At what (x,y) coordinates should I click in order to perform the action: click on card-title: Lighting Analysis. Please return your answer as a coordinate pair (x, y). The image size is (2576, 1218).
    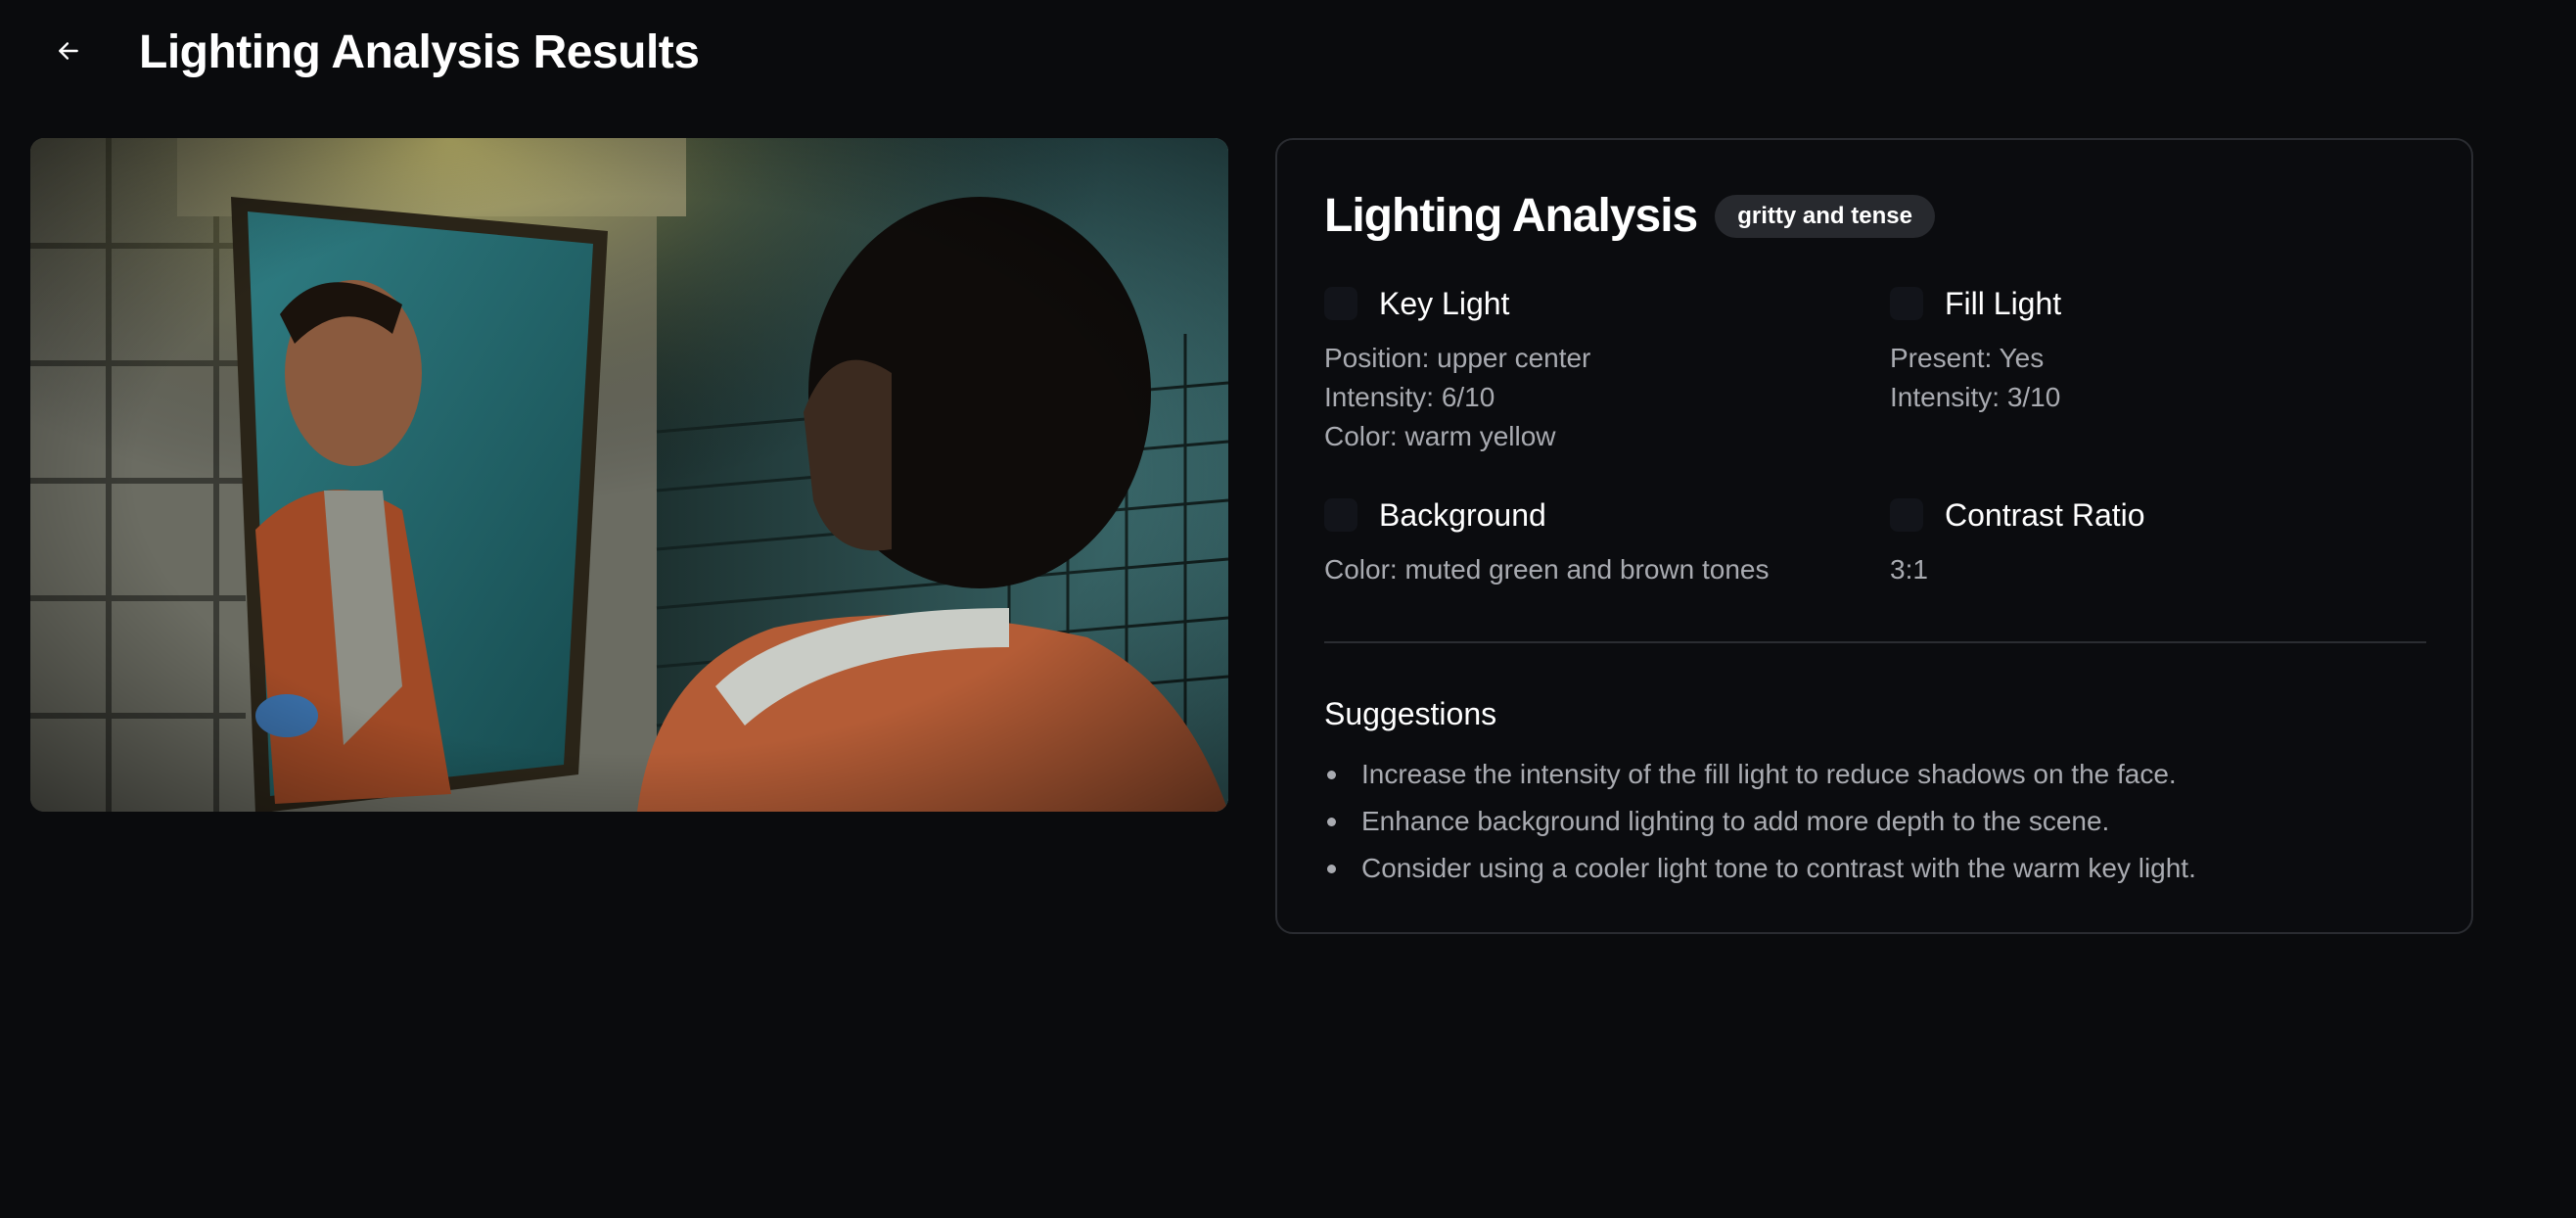
    Looking at the image, I should click on (1511, 216).